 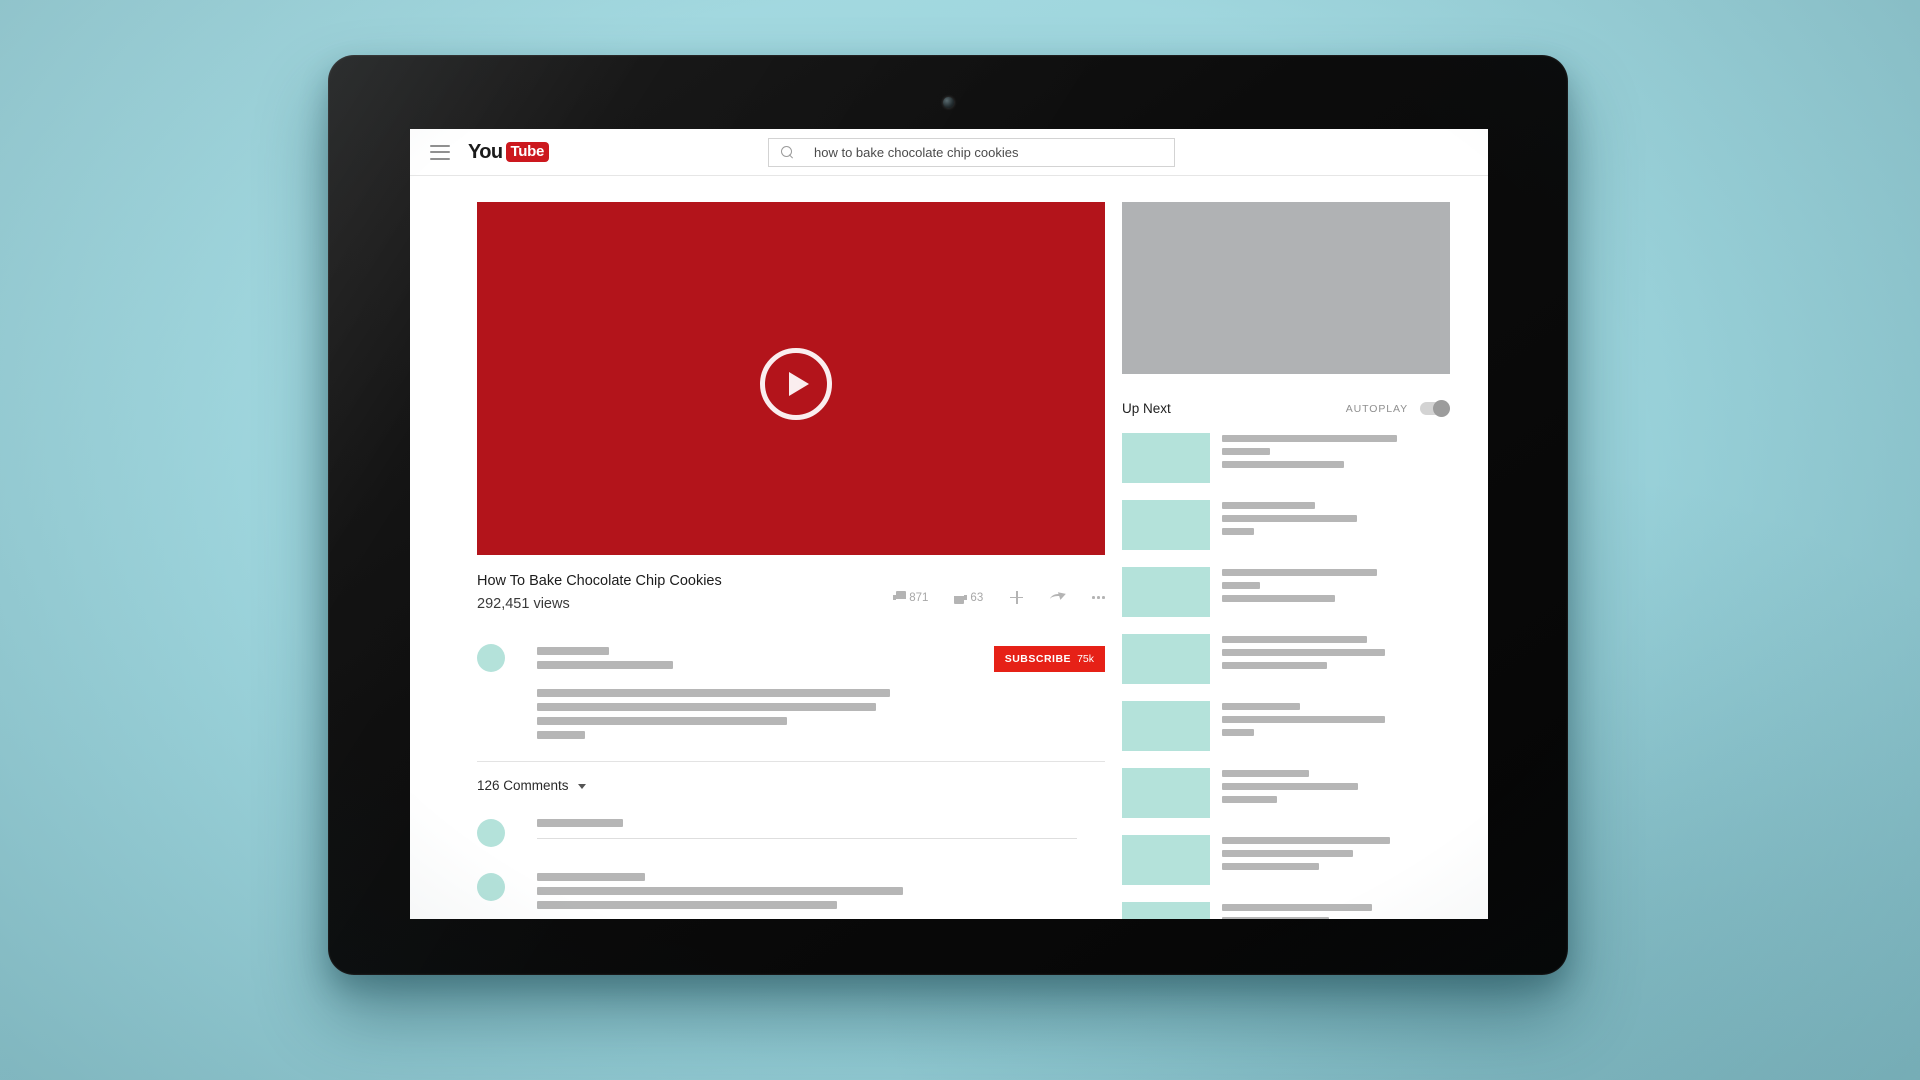 I want to click on autoplay-toggle, so click(x=1435, y=408).